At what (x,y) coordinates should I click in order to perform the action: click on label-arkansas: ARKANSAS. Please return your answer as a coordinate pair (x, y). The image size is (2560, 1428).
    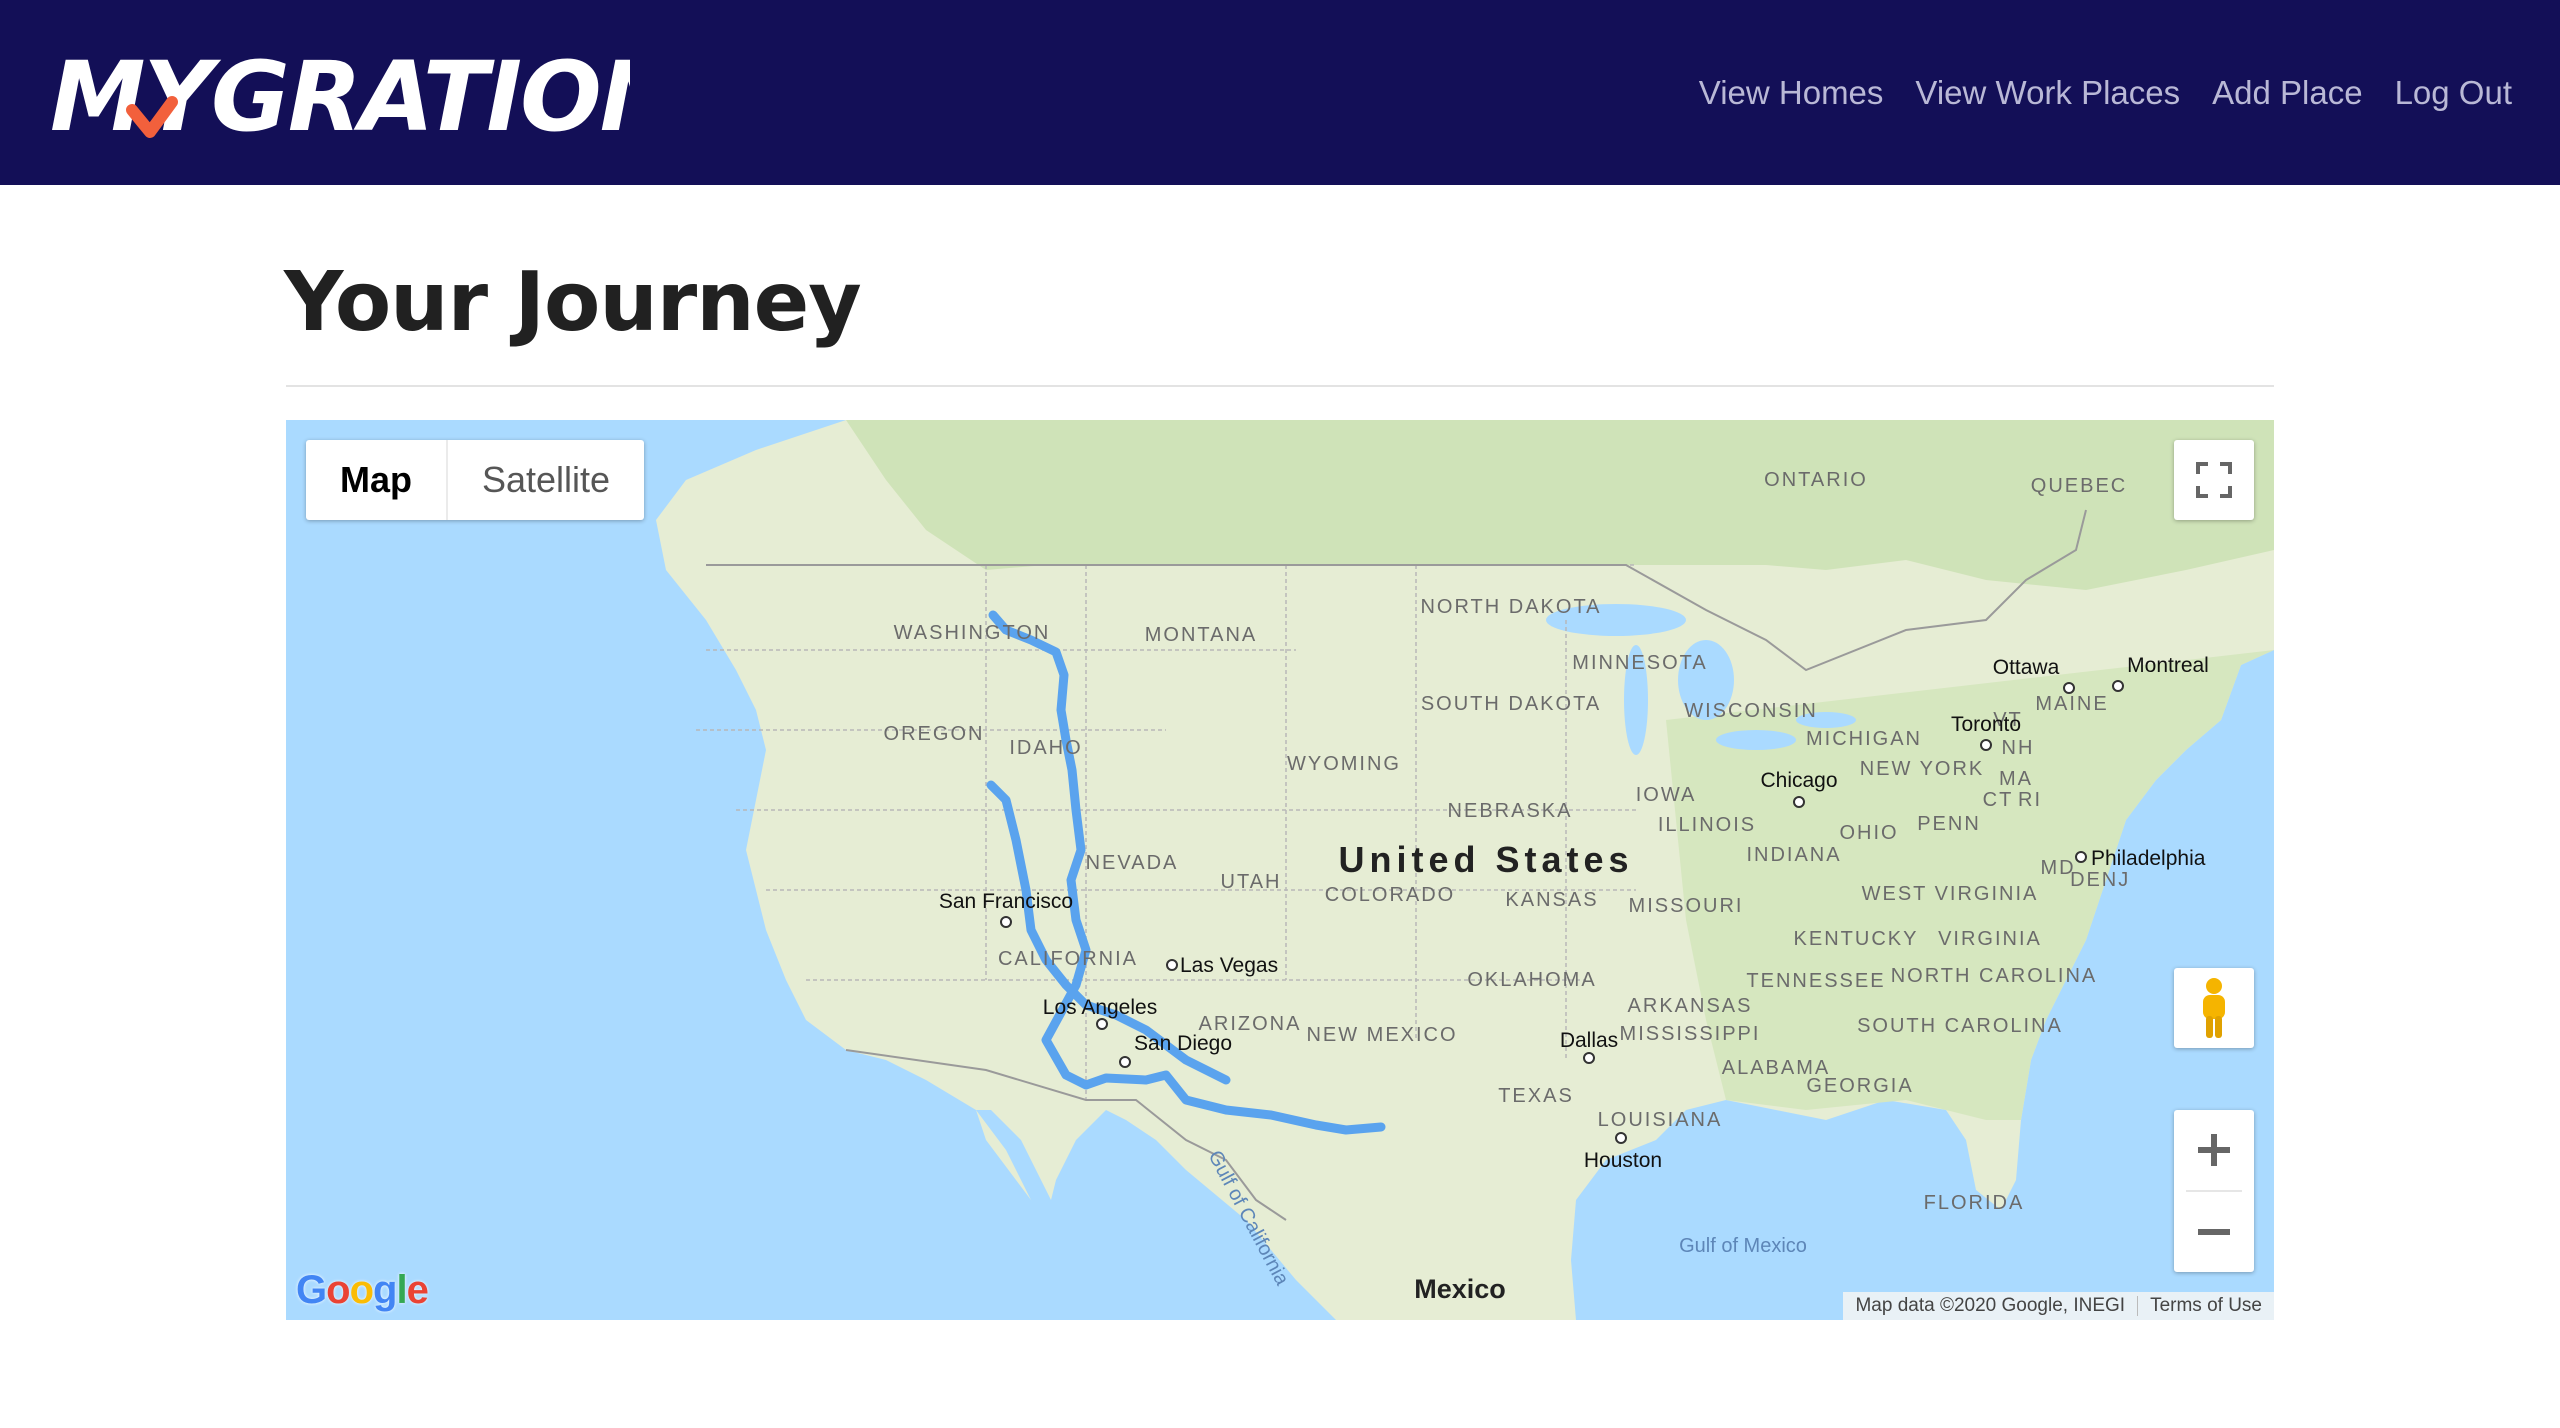
    Looking at the image, I should click on (1690, 1006).